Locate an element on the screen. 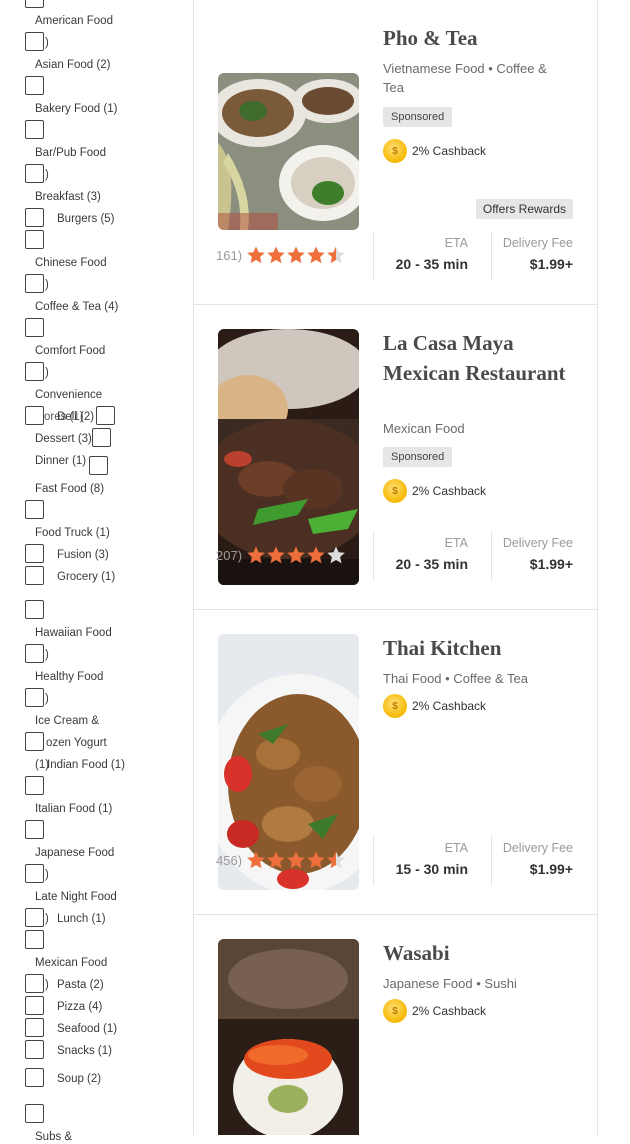 Image resolution: width=630 pixels, height=1144 pixels. filter-checkbox-soup is located at coordinates (34, 1113).